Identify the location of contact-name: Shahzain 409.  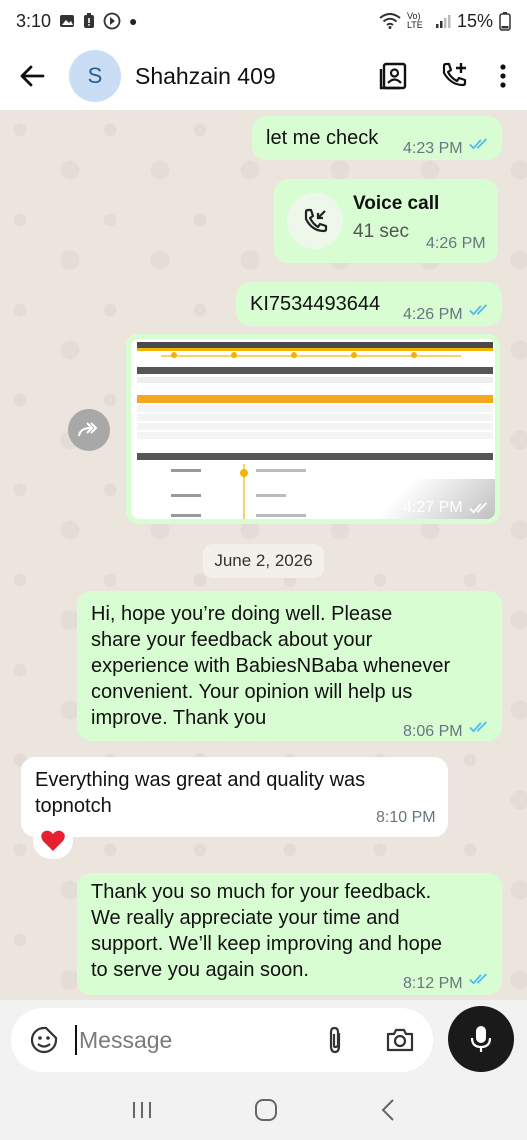
(205, 76).